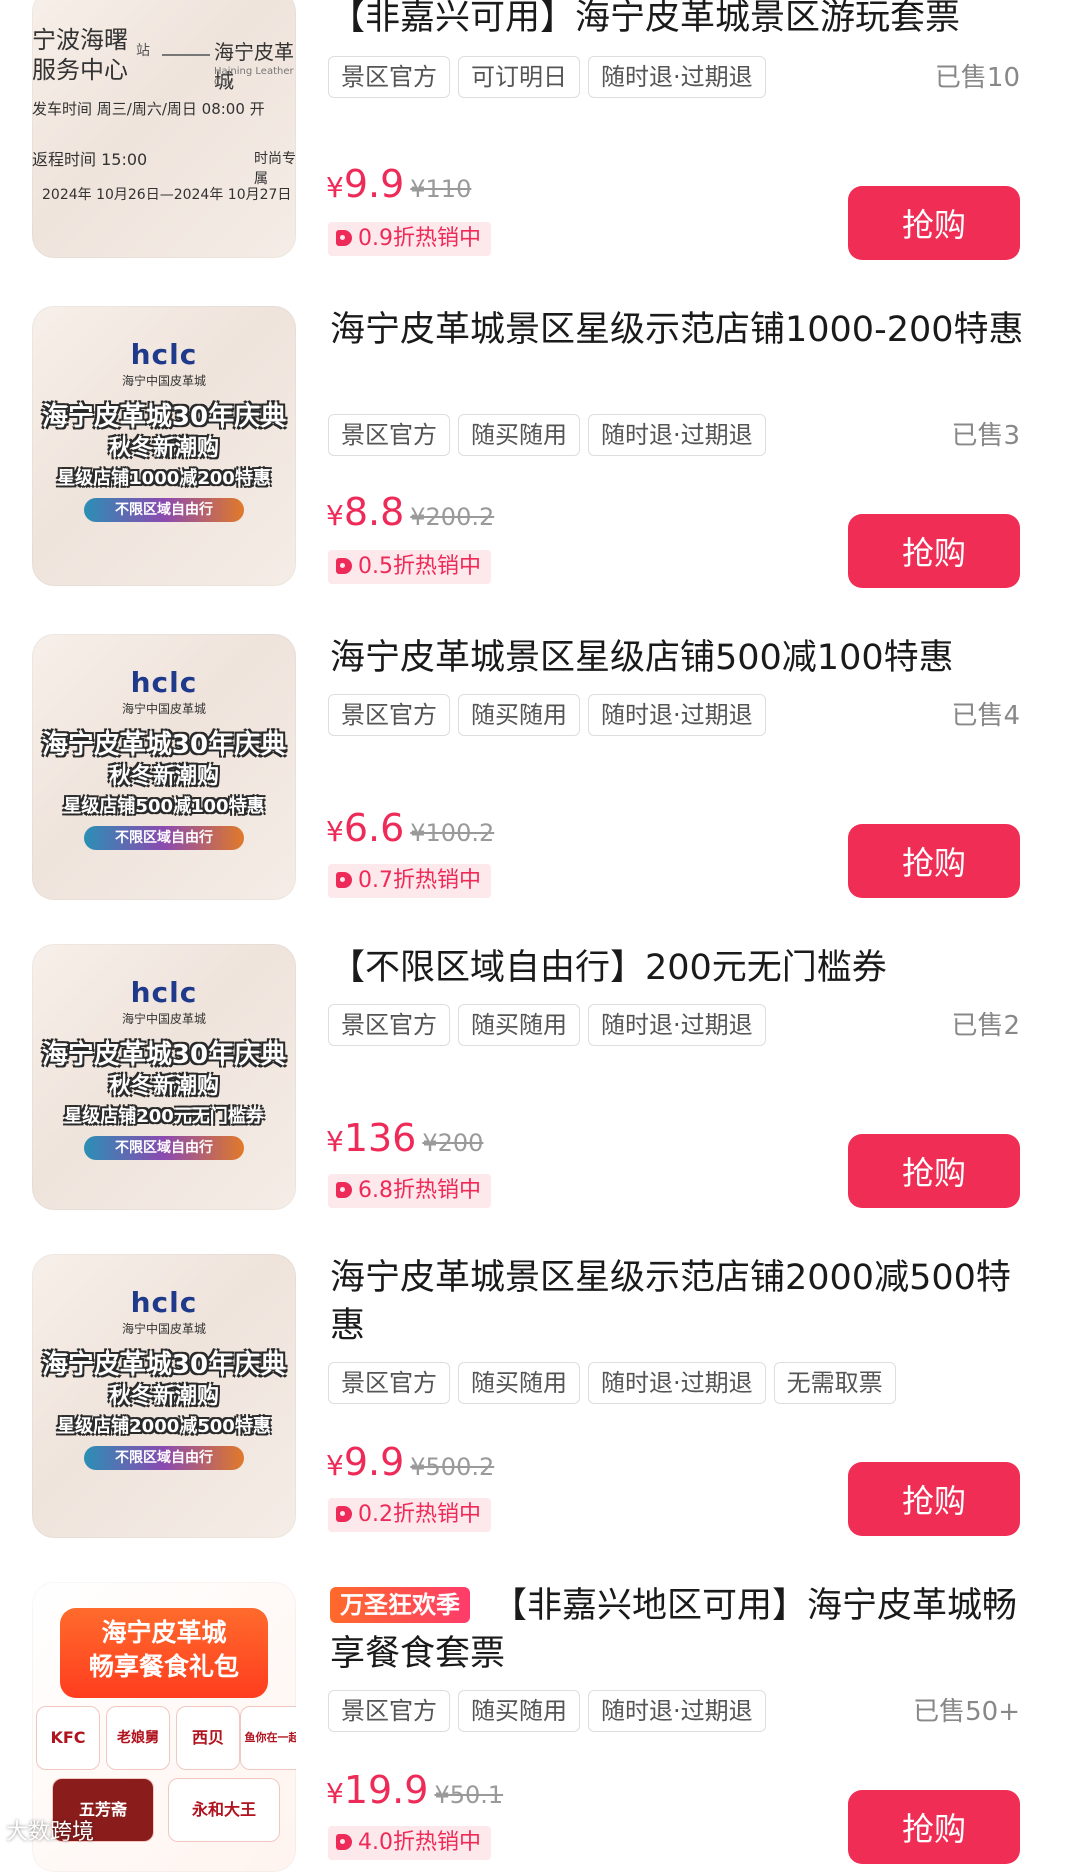 This screenshot has width=1068, height=1872. What do you see at coordinates (452, 1467) in the screenshot?
I see `original-price: ¥500.2` at bounding box center [452, 1467].